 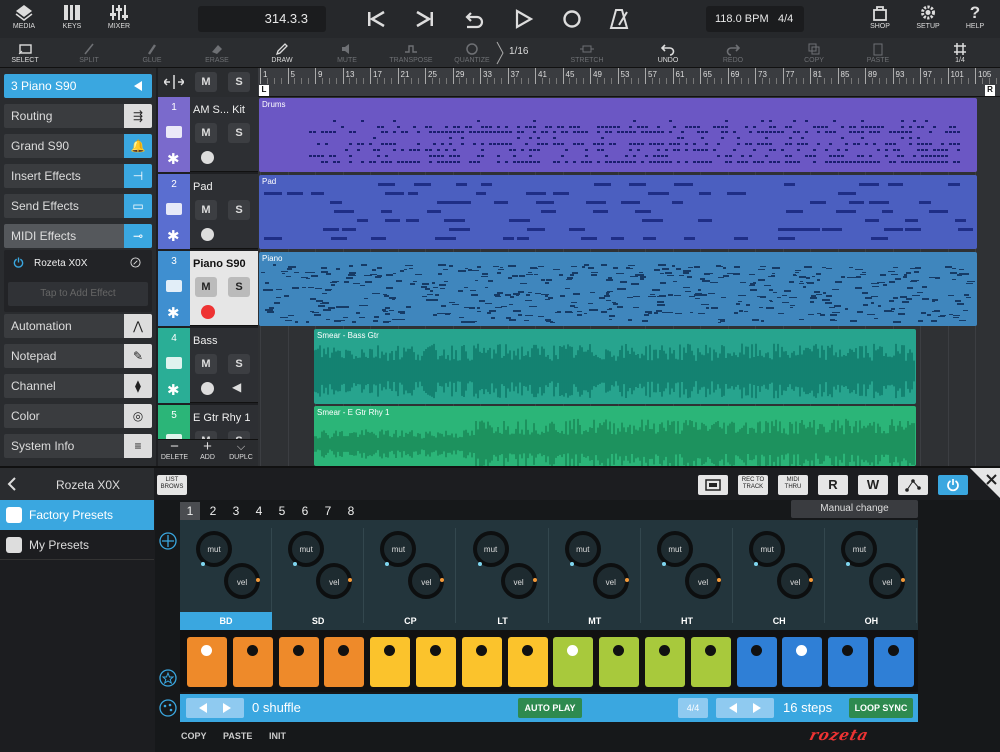 I want to click on help-button: ? HELP, so click(x=975, y=19).